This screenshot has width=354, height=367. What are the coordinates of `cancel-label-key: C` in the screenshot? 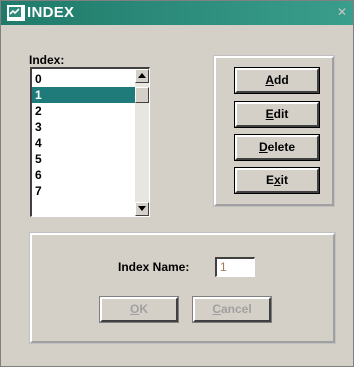 It's located at (216, 309).